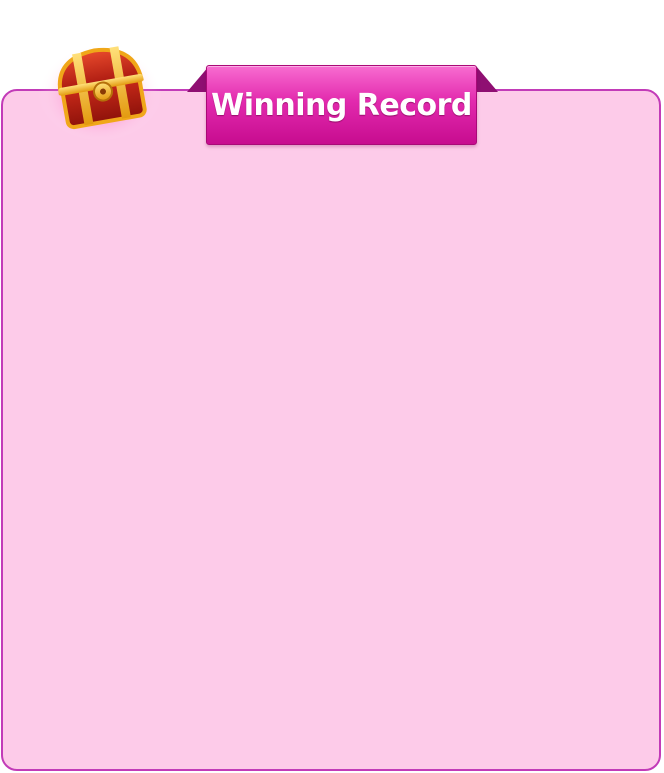 The width and height of the screenshot is (664, 773). I want to click on panel-title: Winning Record, so click(341, 105).